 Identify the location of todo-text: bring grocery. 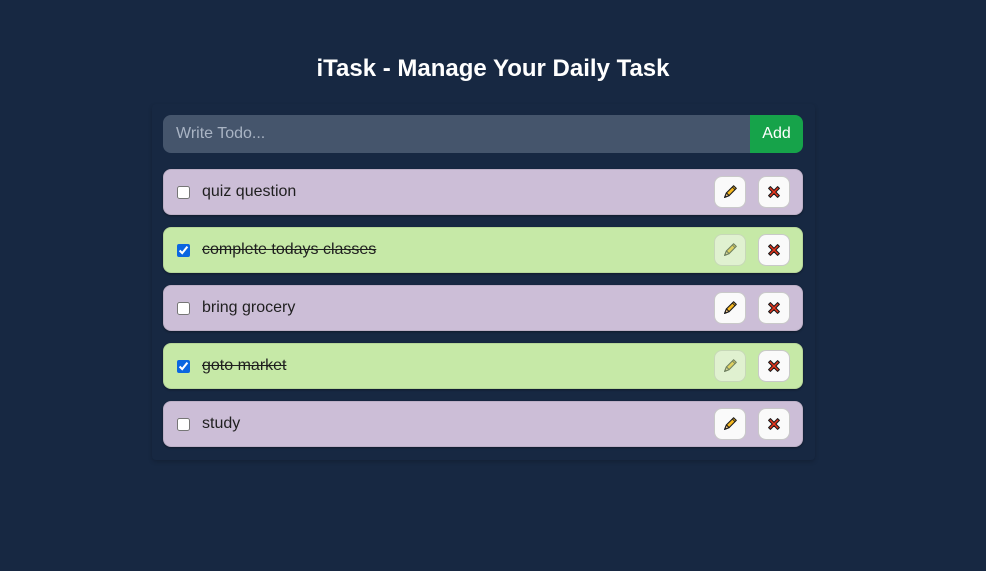
(249, 307).